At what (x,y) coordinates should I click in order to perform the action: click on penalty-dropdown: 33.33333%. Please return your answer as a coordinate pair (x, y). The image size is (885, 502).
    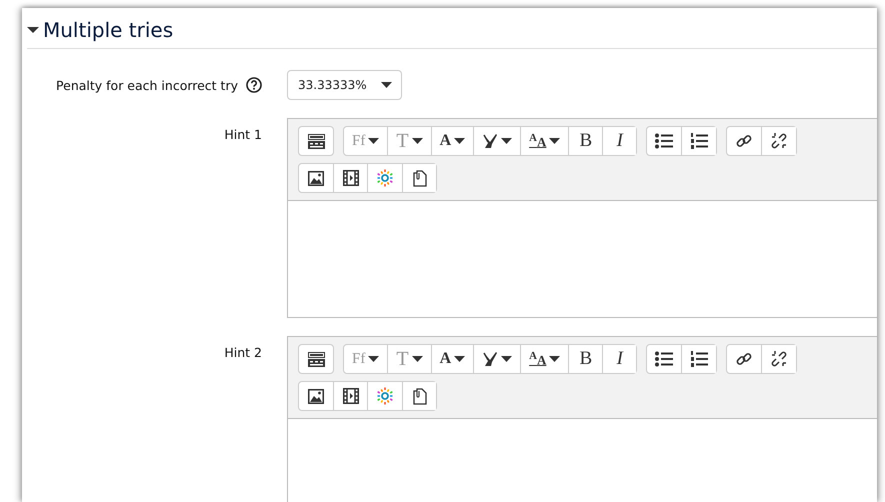
    Looking at the image, I should click on (344, 85).